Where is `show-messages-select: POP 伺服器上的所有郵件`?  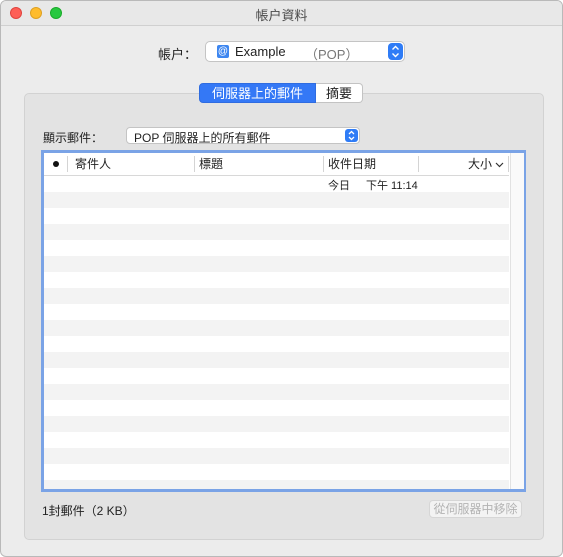 show-messages-select: POP 伺服器上的所有郵件 is located at coordinates (243, 136).